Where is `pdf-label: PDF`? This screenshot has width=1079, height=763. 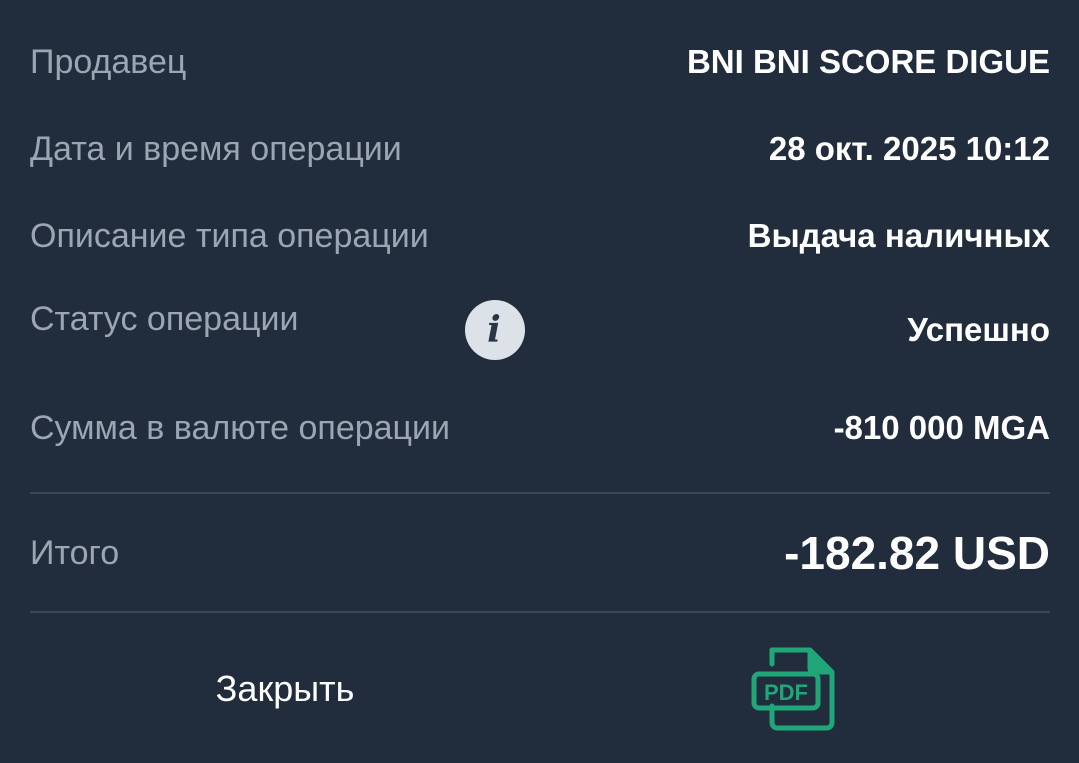
pdf-label: PDF is located at coordinates (786, 692).